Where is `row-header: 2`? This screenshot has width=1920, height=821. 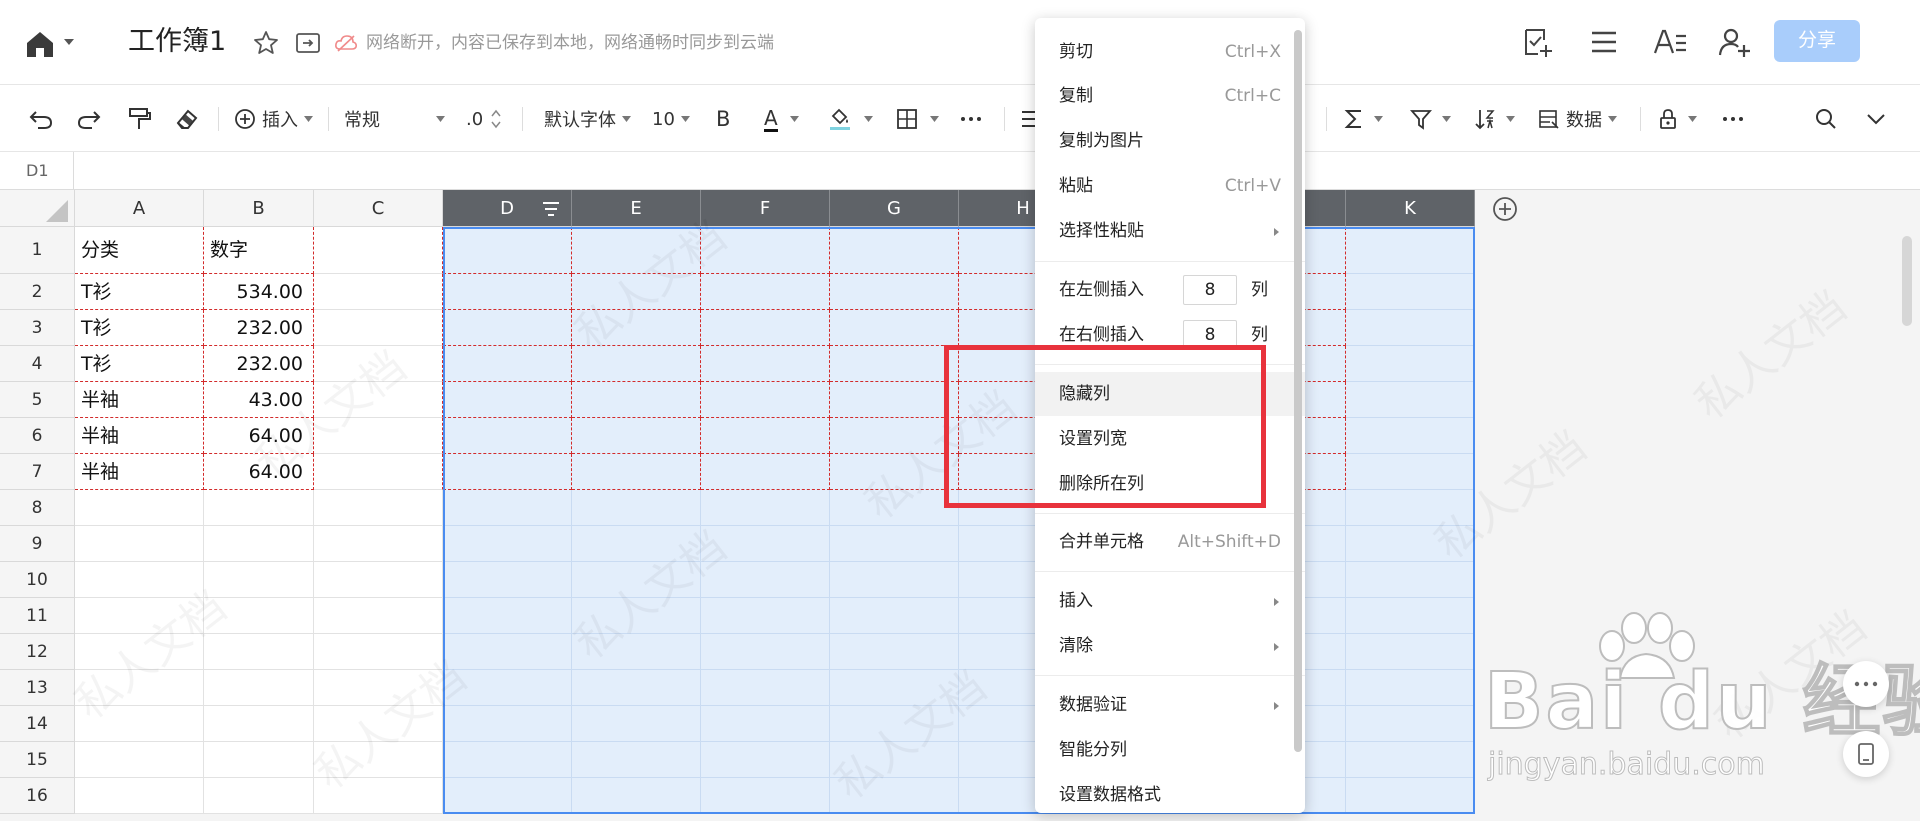
row-header: 2 is located at coordinates (37, 292).